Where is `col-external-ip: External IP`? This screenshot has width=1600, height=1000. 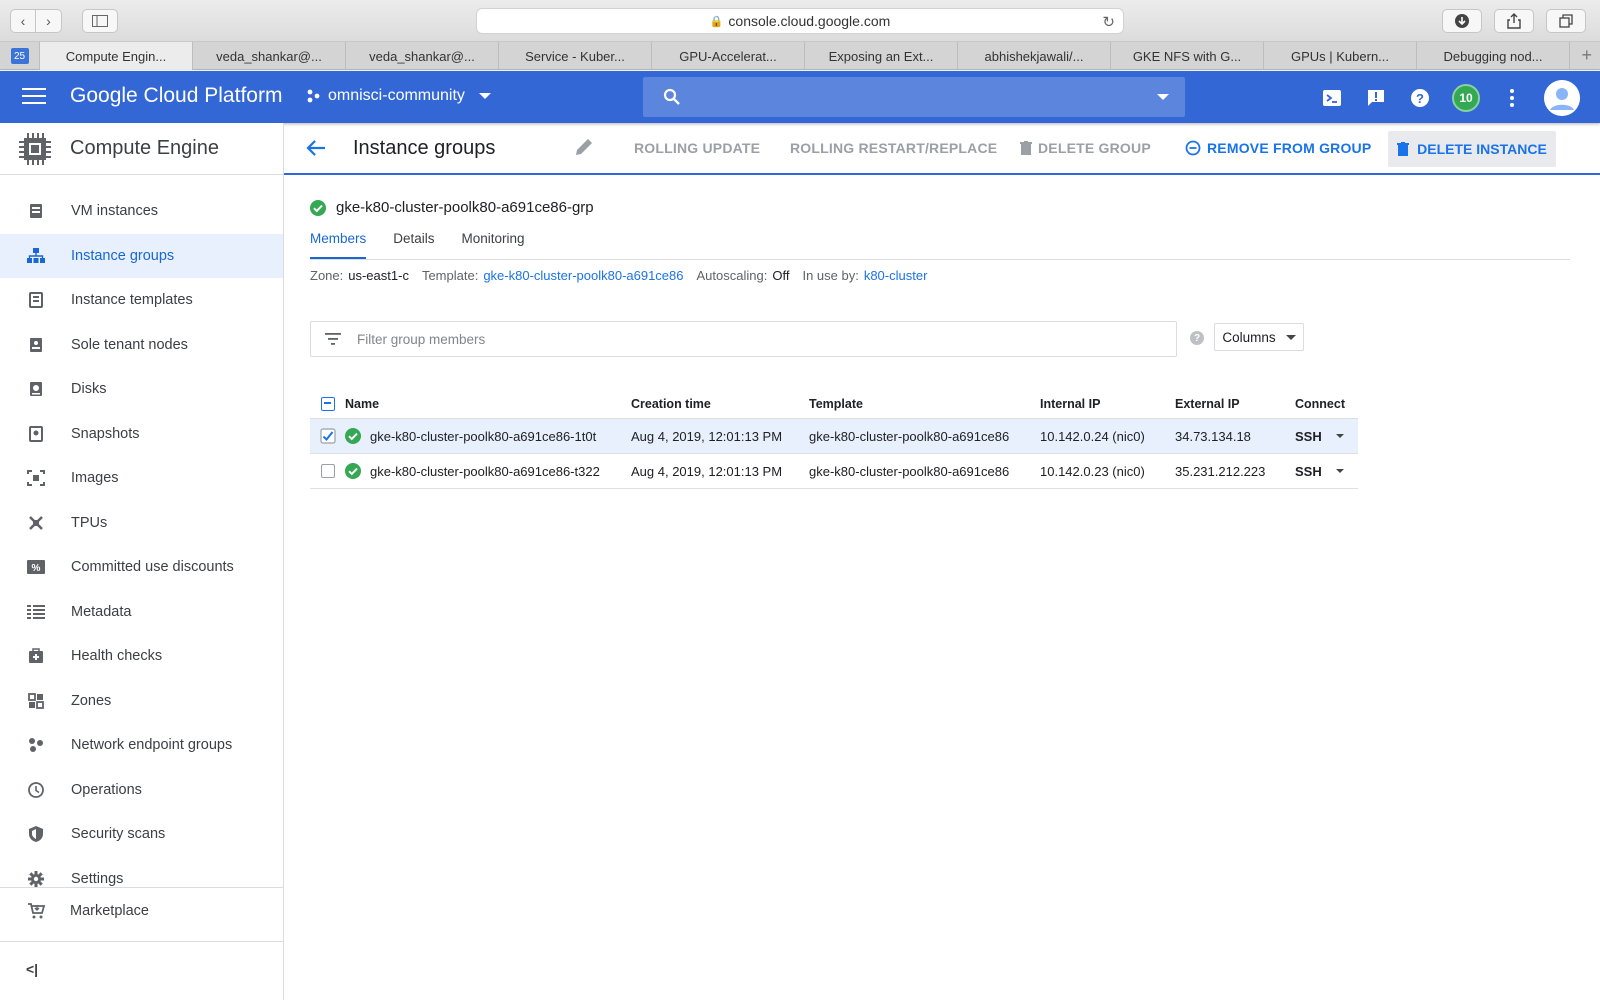 col-external-ip: External IP is located at coordinates (1235, 404).